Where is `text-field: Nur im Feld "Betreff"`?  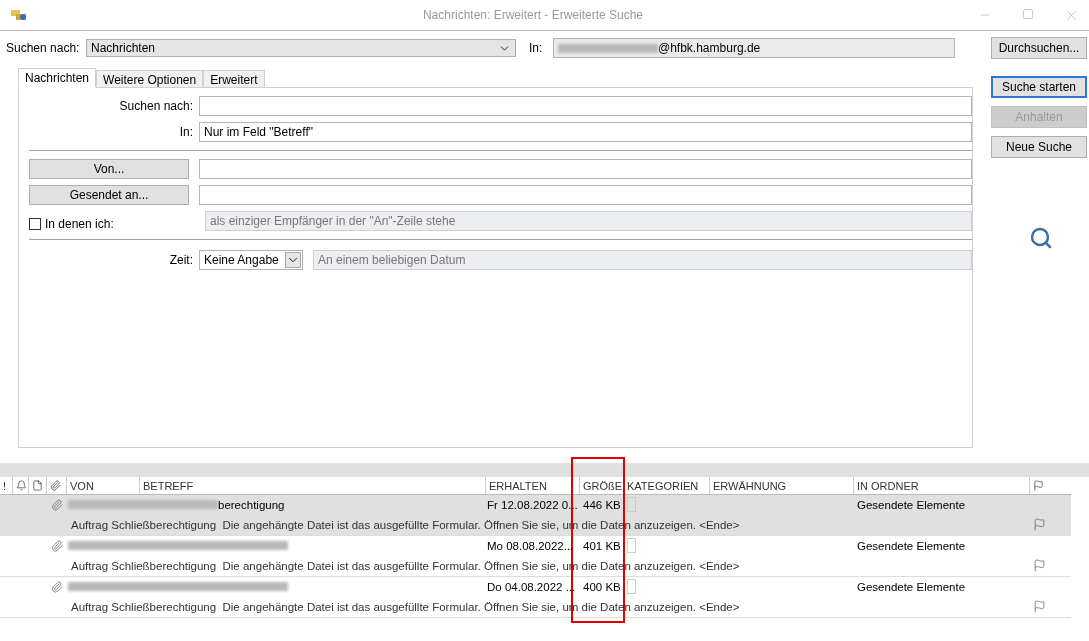 text-field: Nur im Feld "Betreff" is located at coordinates (585, 132).